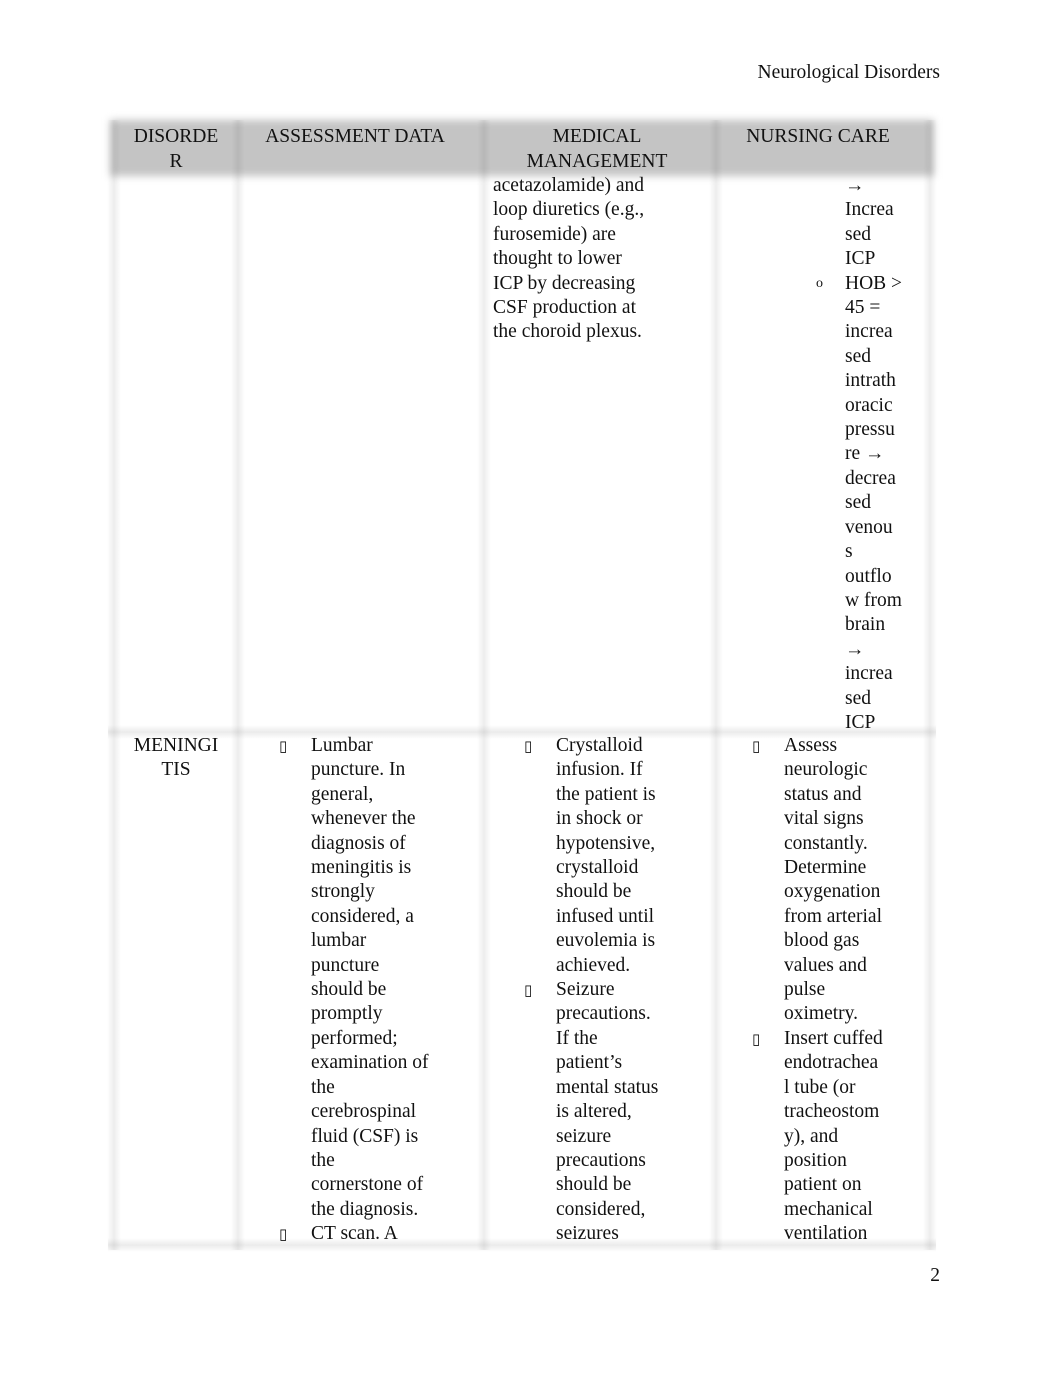 The width and height of the screenshot is (1062, 1376). I want to click on text-line: Seizure, so click(585, 990).